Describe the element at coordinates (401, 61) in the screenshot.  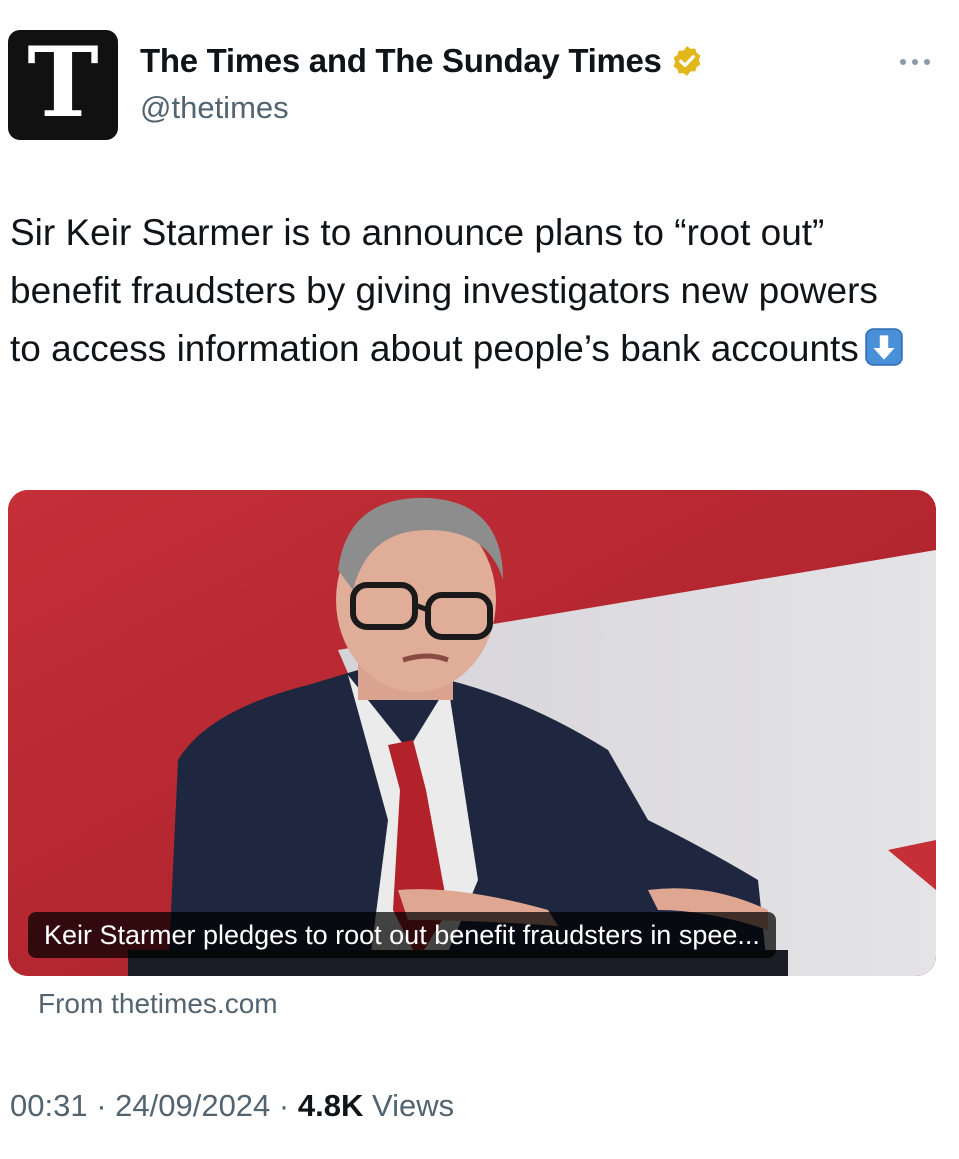
I see `author-display-name: The Times and The Sunday Times` at that location.